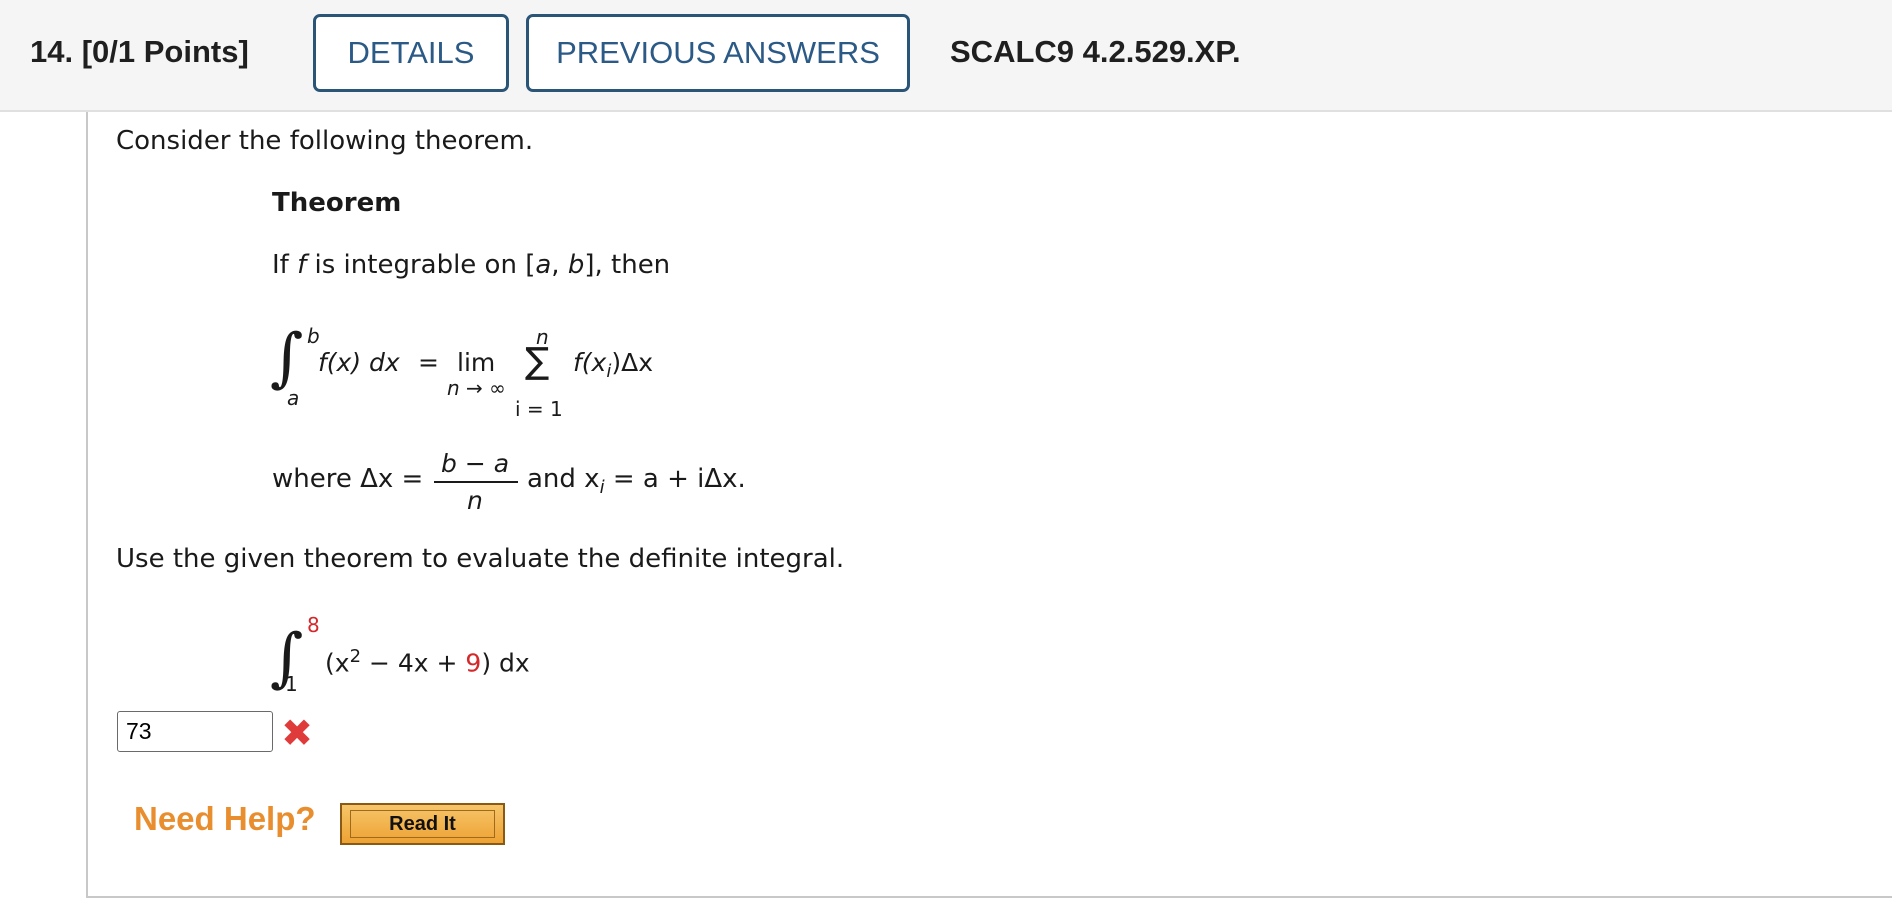 This screenshot has height=908, width=1892. What do you see at coordinates (313, 336) in the screenshot?
I see `integral-upper-limit: b` at bounding box center [313, 336].